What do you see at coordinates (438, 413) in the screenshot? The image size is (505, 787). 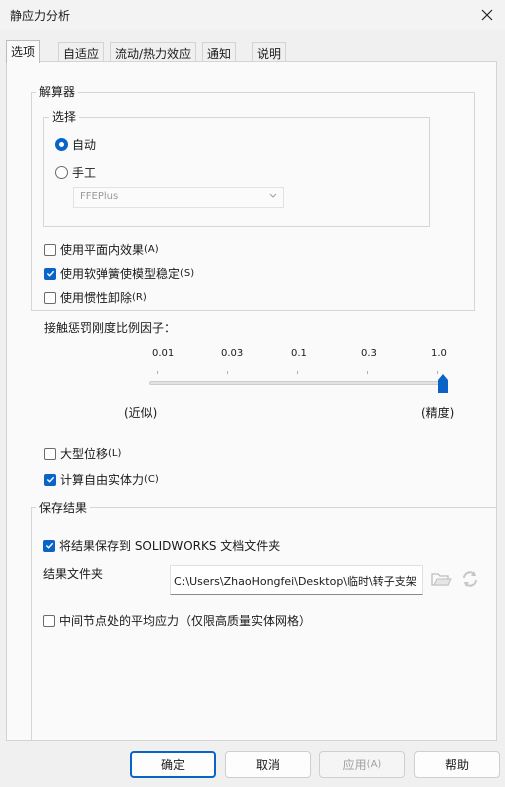 I see `slider-right-label: (精度)` at bounding box center [438, 413].